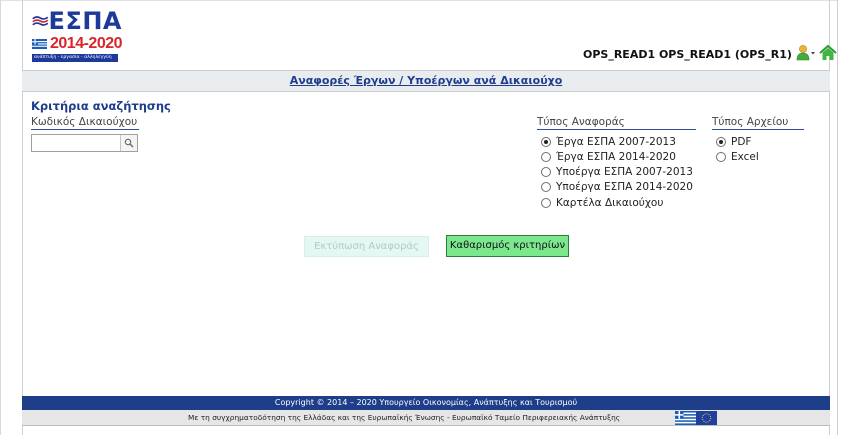 Image resolution: width=852 pixels, height=435 pixels. I want to click on search-button, so click(128, 143).